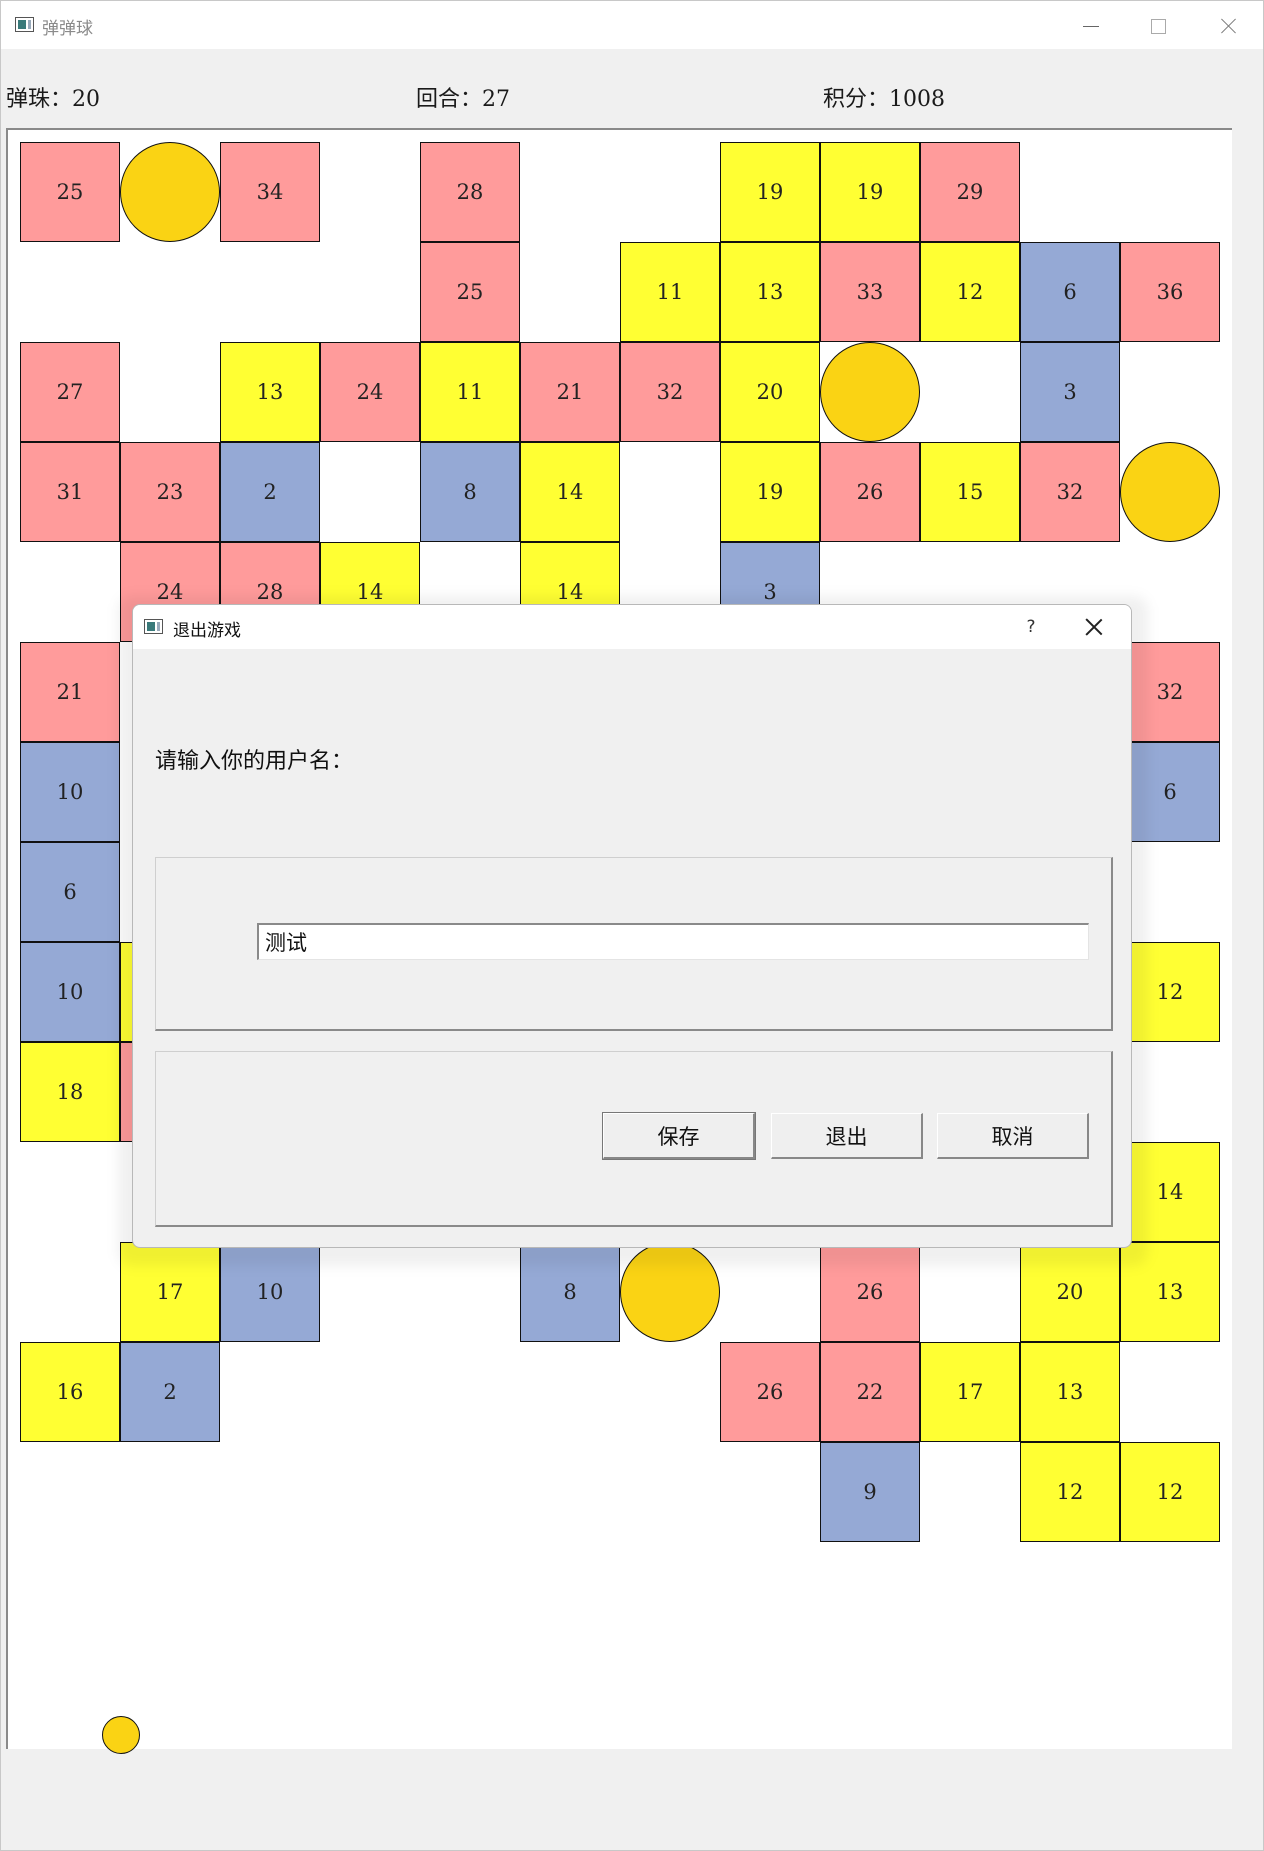 Image resolution: width=1264 pixels, height=1851 pixels. What do you see at coordinates (770, 392) in the screenshot?
I see `brick-block: 20` at bounding box center [770, 392].